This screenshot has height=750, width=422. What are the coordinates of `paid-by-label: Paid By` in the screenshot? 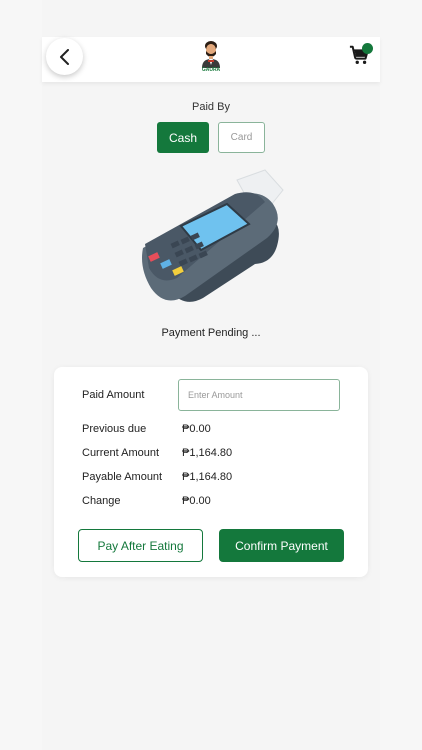 It's located at (211, 107).